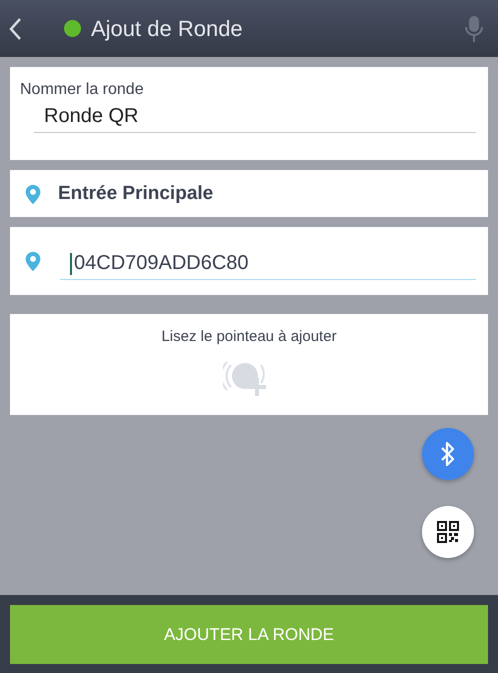 The height and width of the screenshot is (673, 498). I want to click on bluetooth-button, so click(448, 454).